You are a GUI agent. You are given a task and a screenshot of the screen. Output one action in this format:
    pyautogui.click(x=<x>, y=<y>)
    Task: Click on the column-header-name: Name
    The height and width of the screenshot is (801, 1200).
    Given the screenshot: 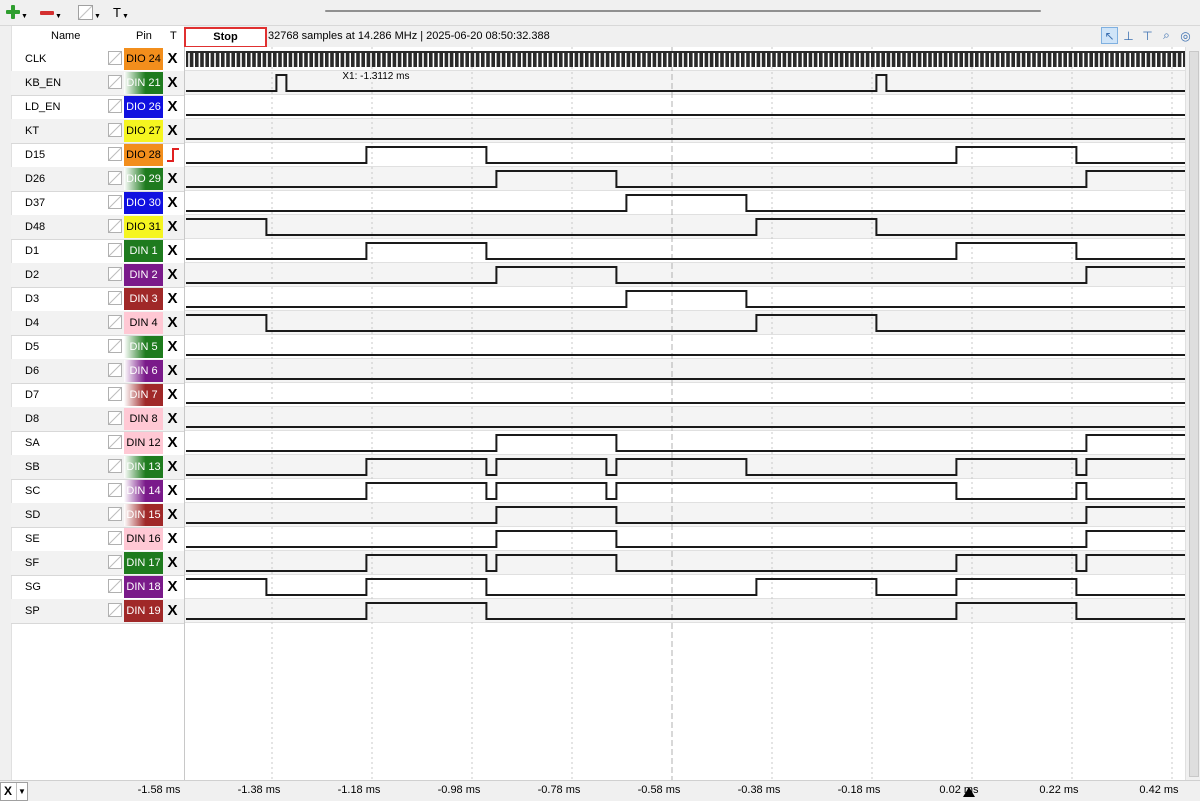 What is the action you would take?
    pyautogui.click(x=65, y=36)
    